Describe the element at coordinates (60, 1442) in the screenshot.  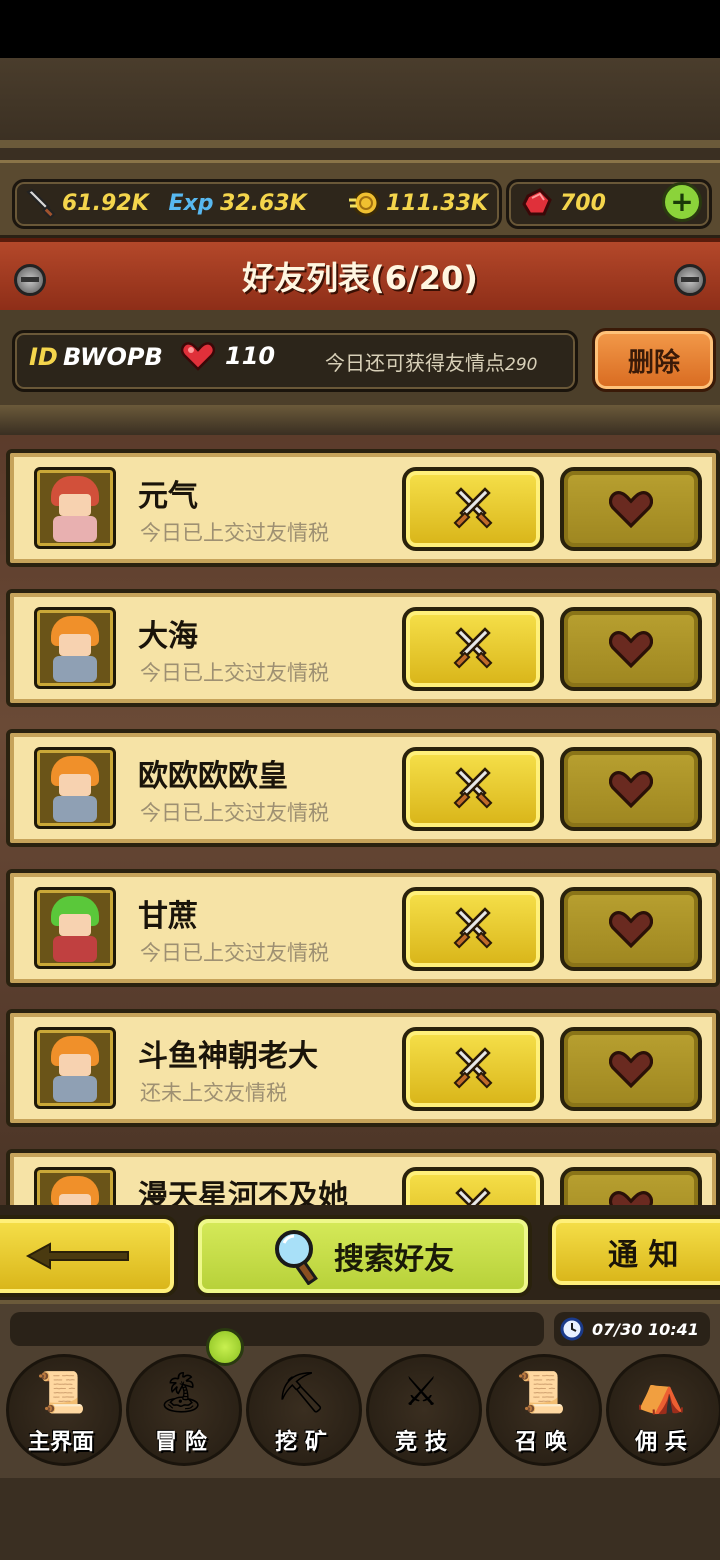
I see `nav-item-label: 主界面` at that location.